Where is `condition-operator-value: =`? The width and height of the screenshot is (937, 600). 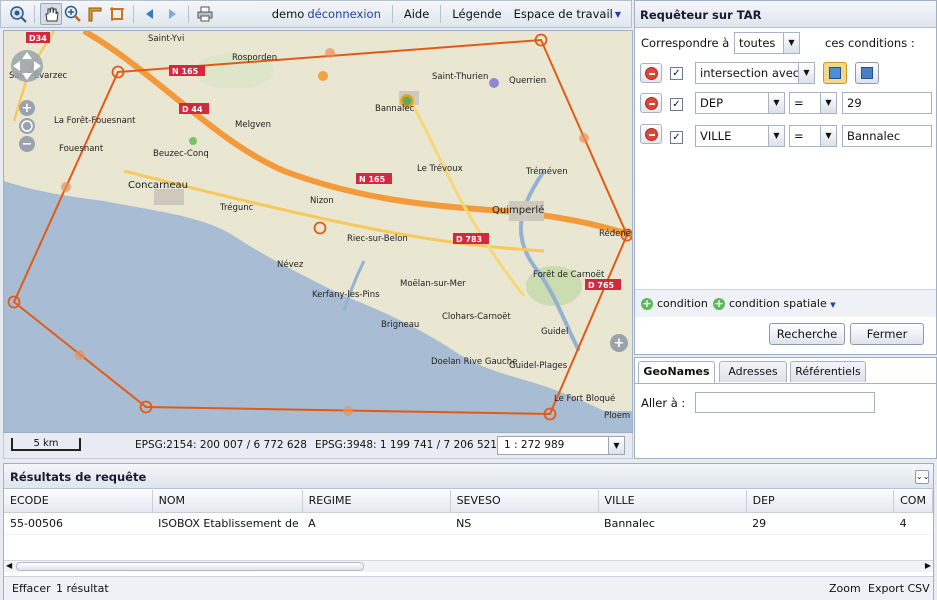 condition-operator-value: = is located at coordinates (799, 136).